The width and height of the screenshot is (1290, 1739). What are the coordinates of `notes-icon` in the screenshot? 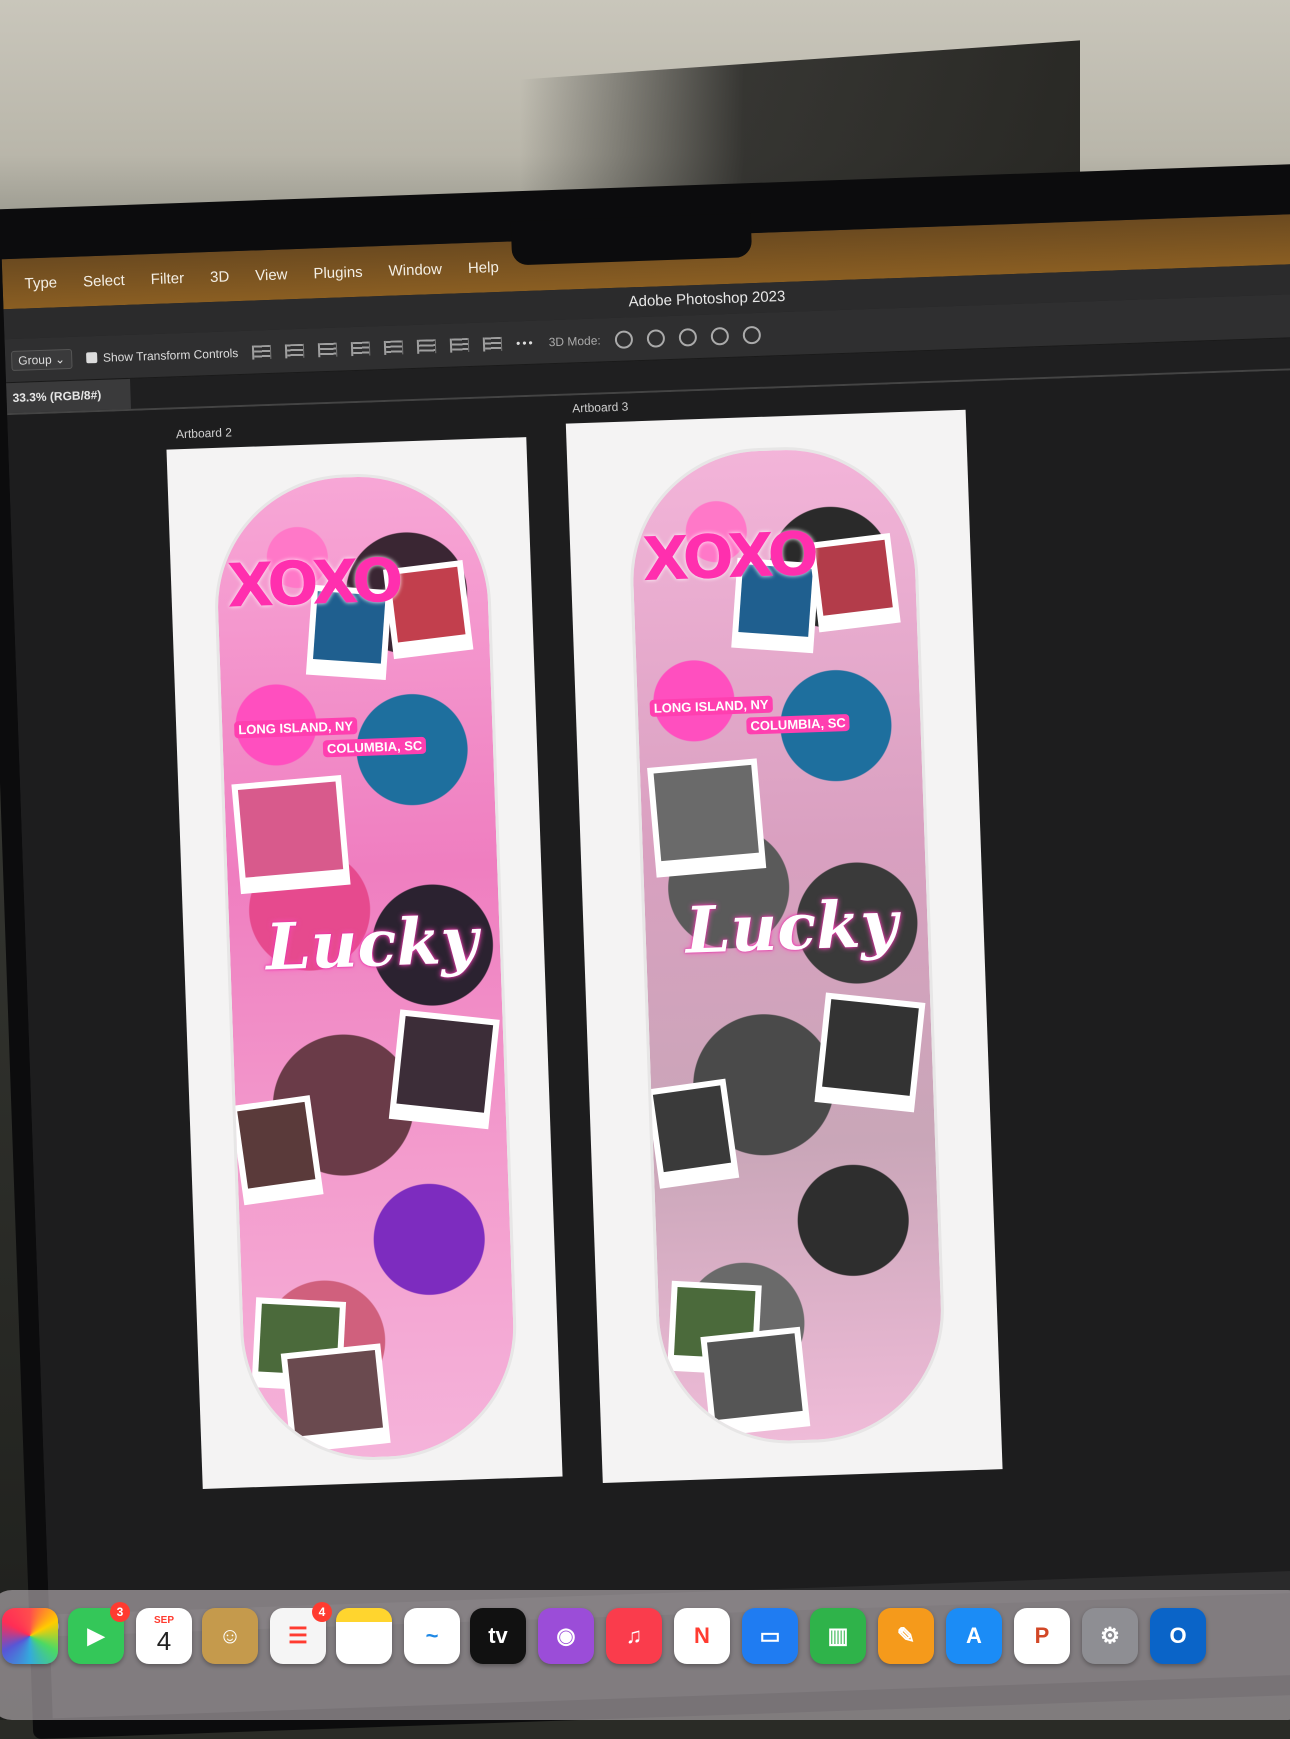 It's located at (364, 1636).